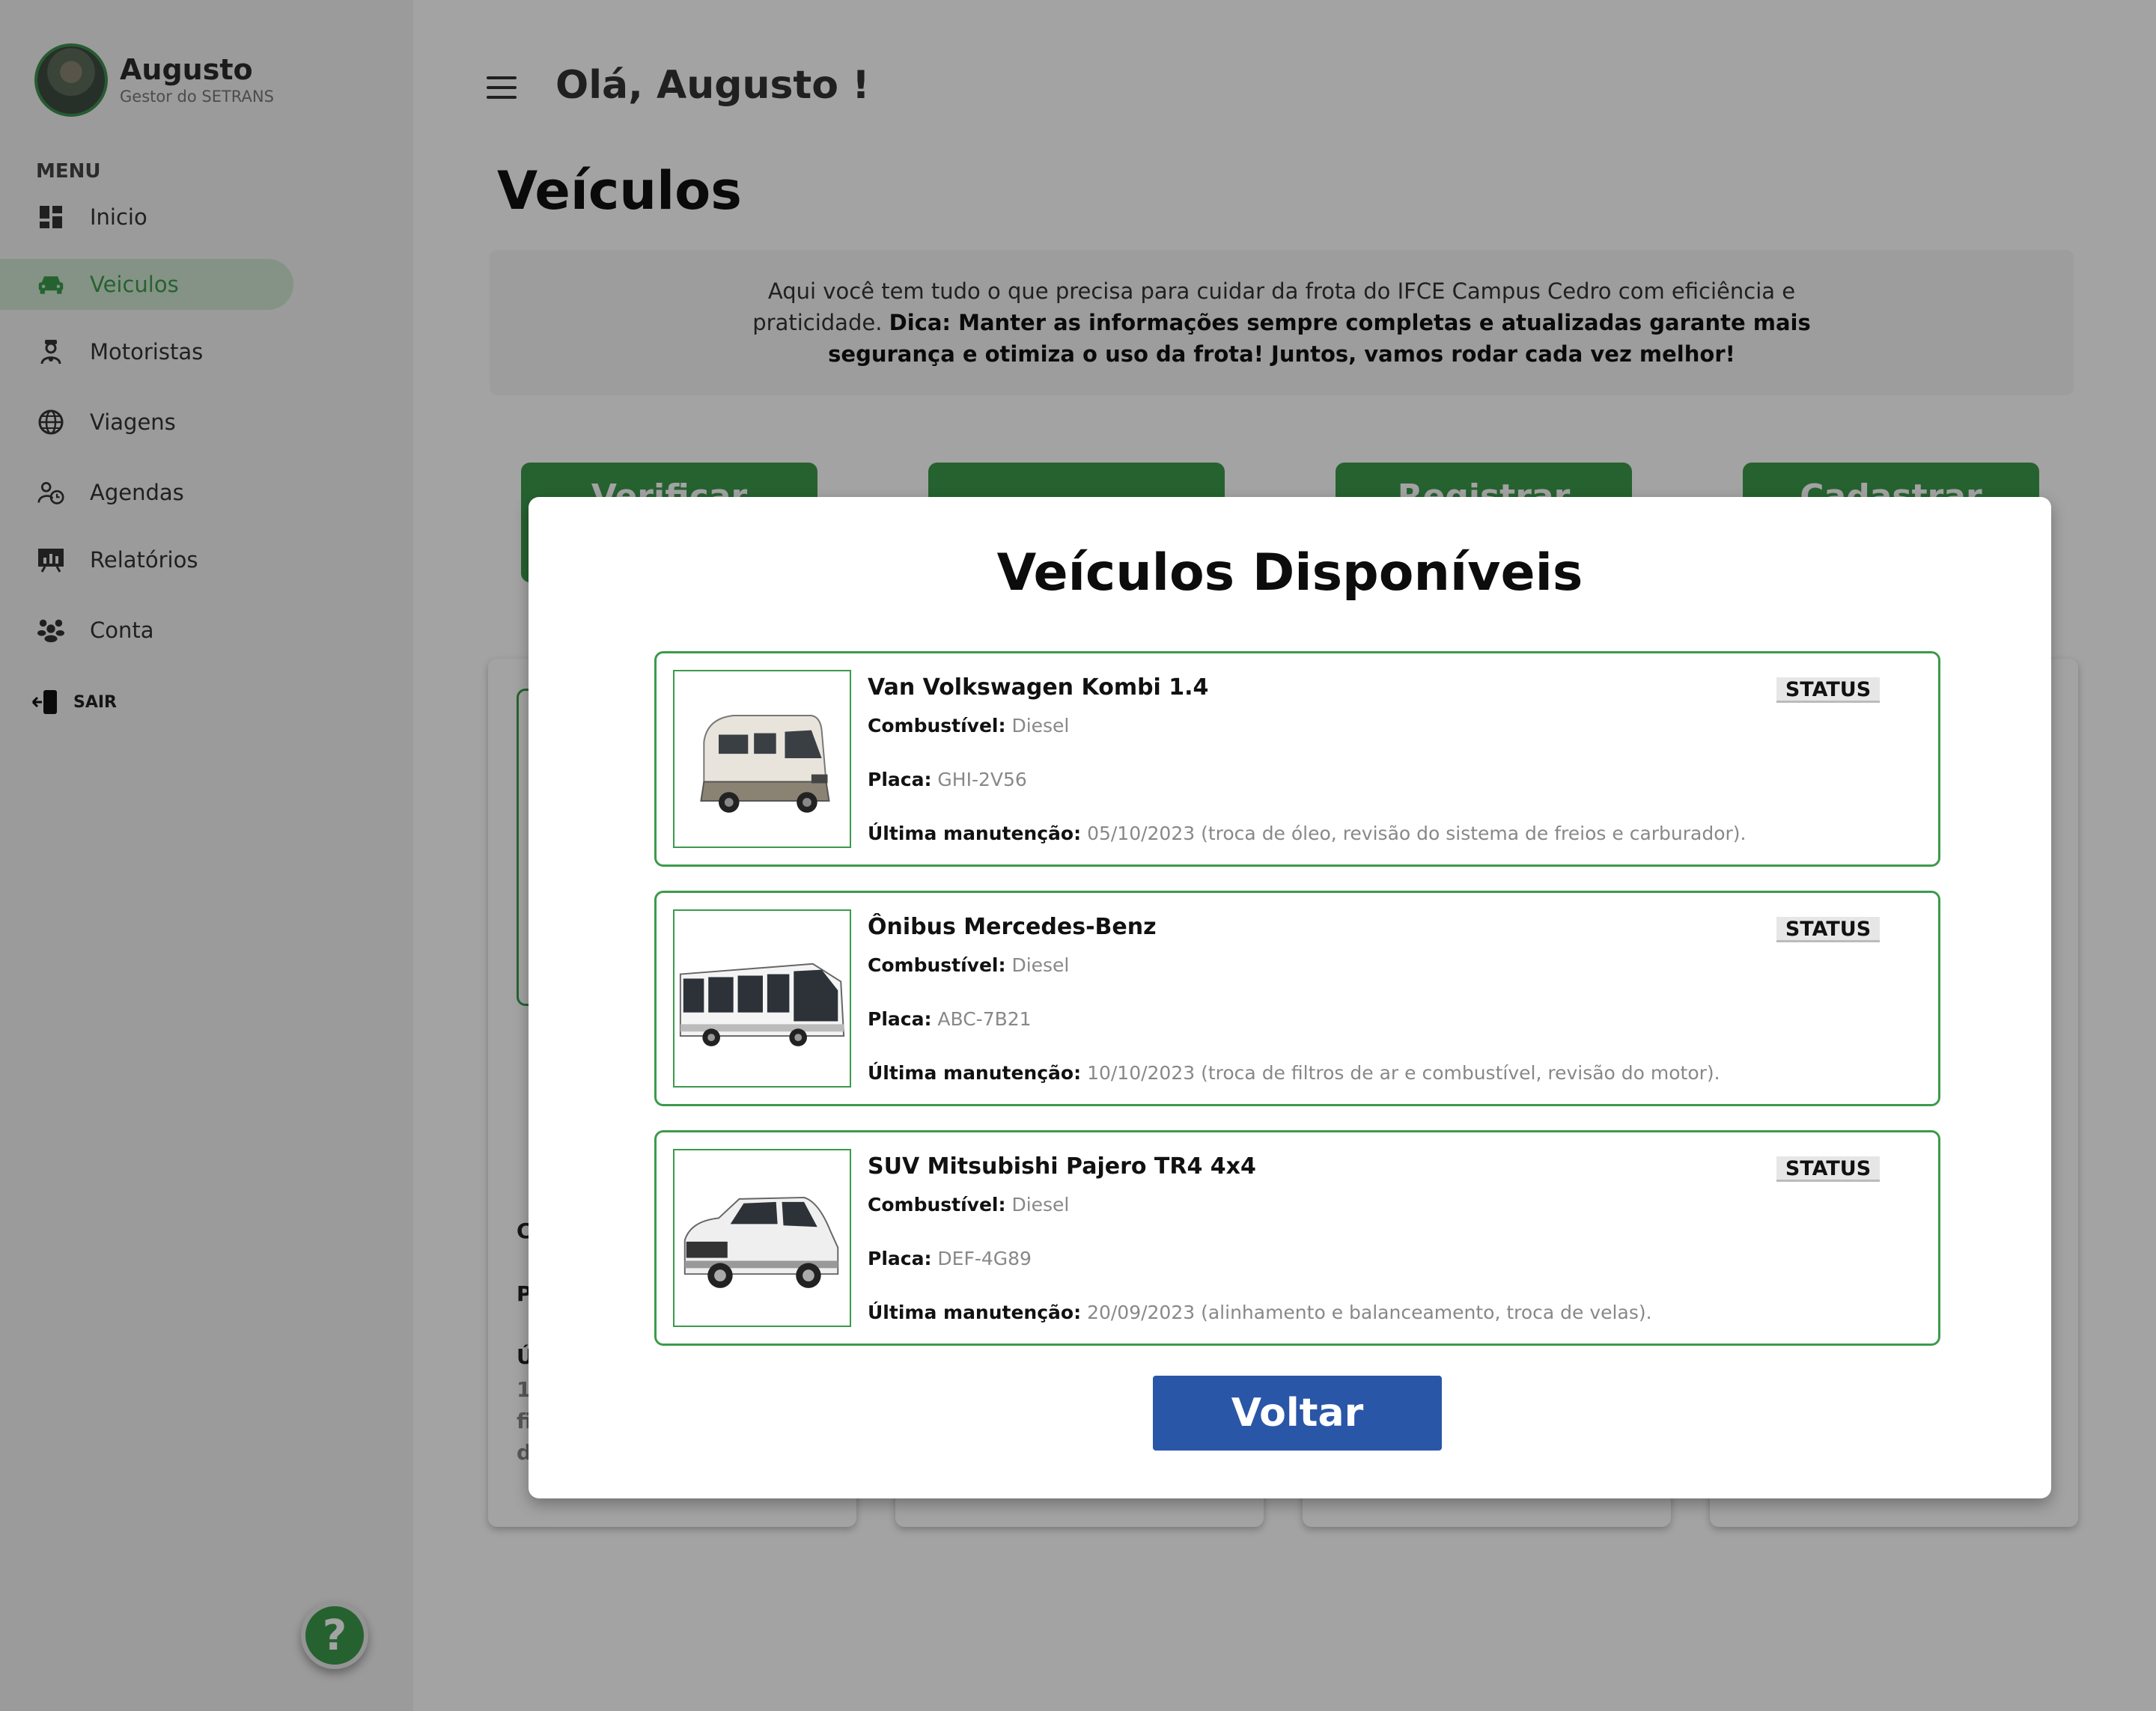 The width and height of the screenshot is (2156, 1711). What do you see at coordinates (1297, 1413) in the screenshot?
I see `back-button: Voltar` at bounding box center [1297, 1413].